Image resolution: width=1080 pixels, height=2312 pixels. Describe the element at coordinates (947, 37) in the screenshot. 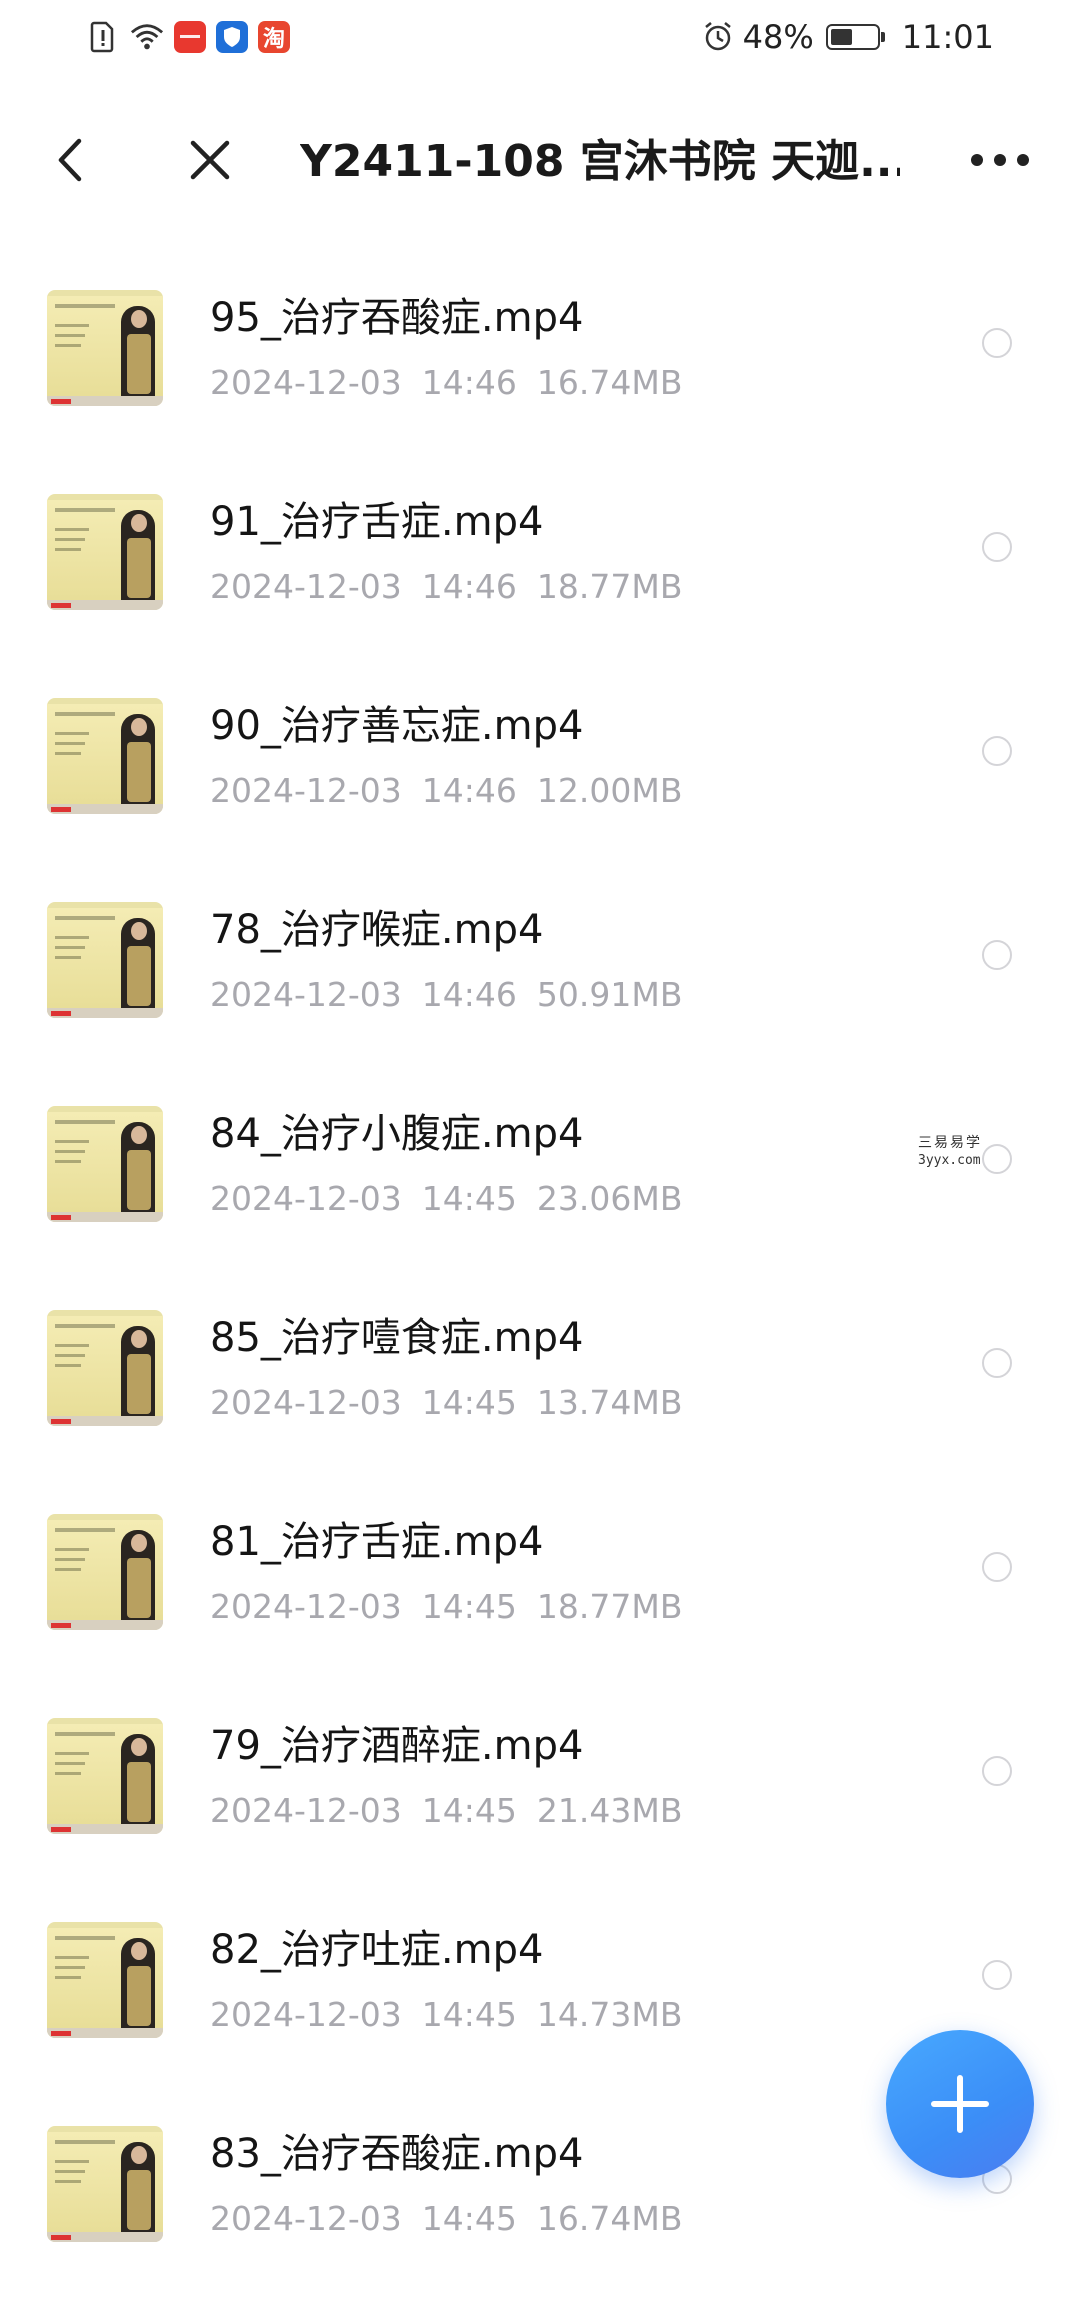

I see `status-time: 11:01` at that location.